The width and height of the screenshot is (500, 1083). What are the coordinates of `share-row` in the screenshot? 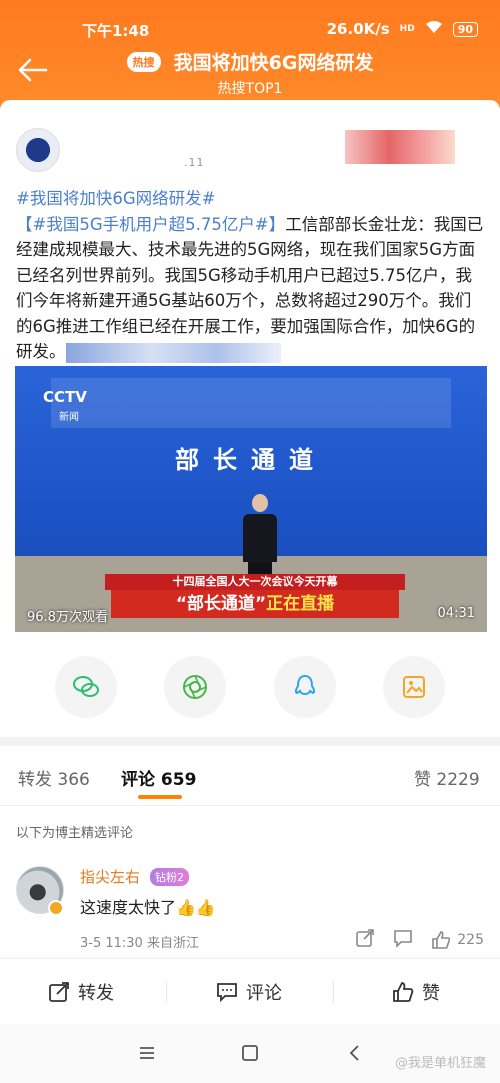 It's located at (250, 688).